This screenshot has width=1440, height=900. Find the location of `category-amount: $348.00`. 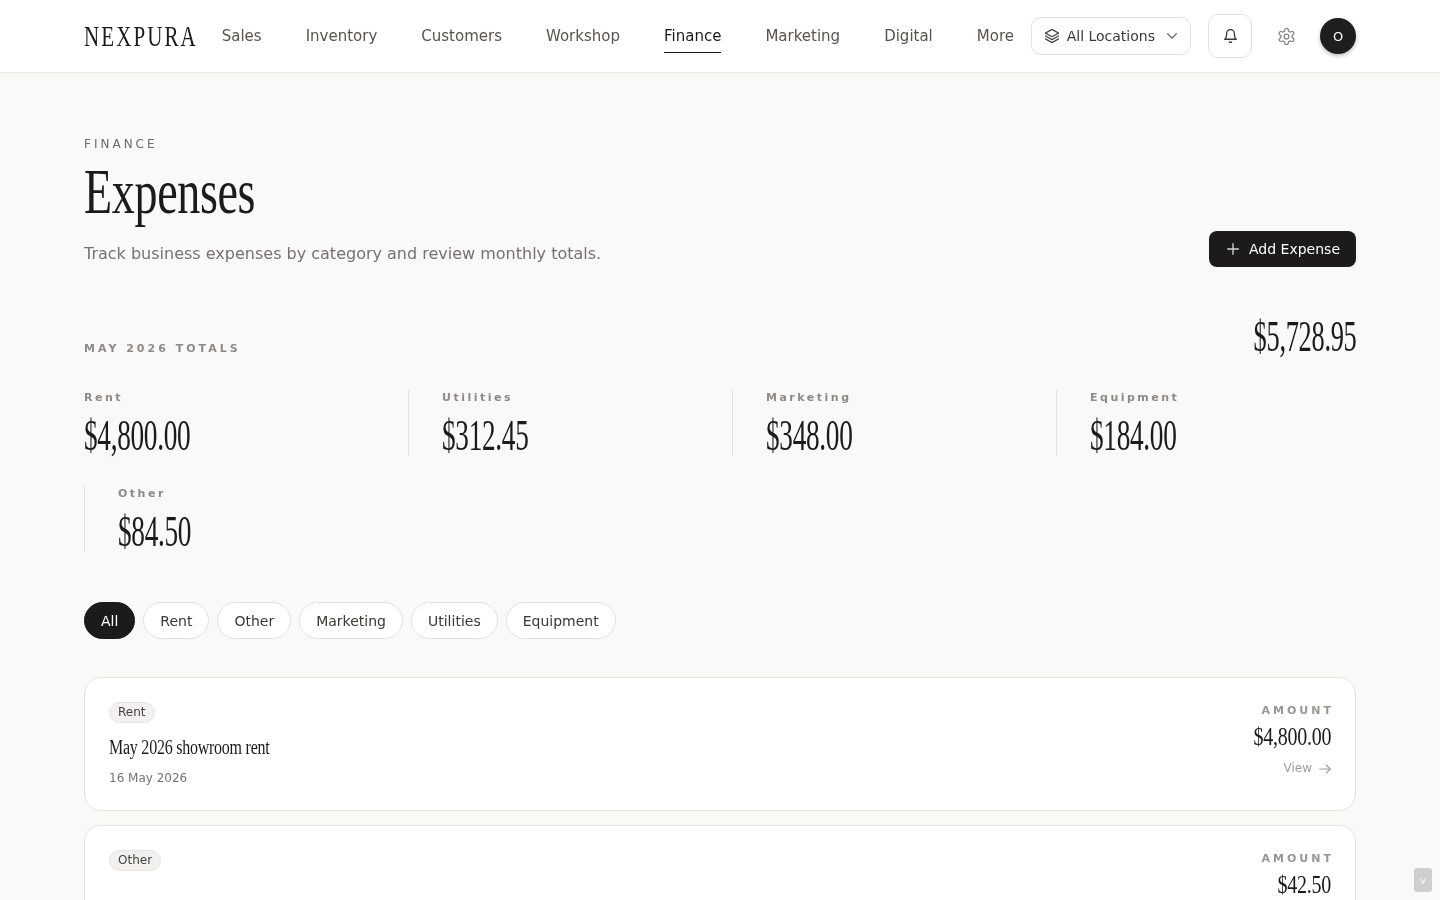

category-amount: $348.00 is located at coordinates (809, 436).